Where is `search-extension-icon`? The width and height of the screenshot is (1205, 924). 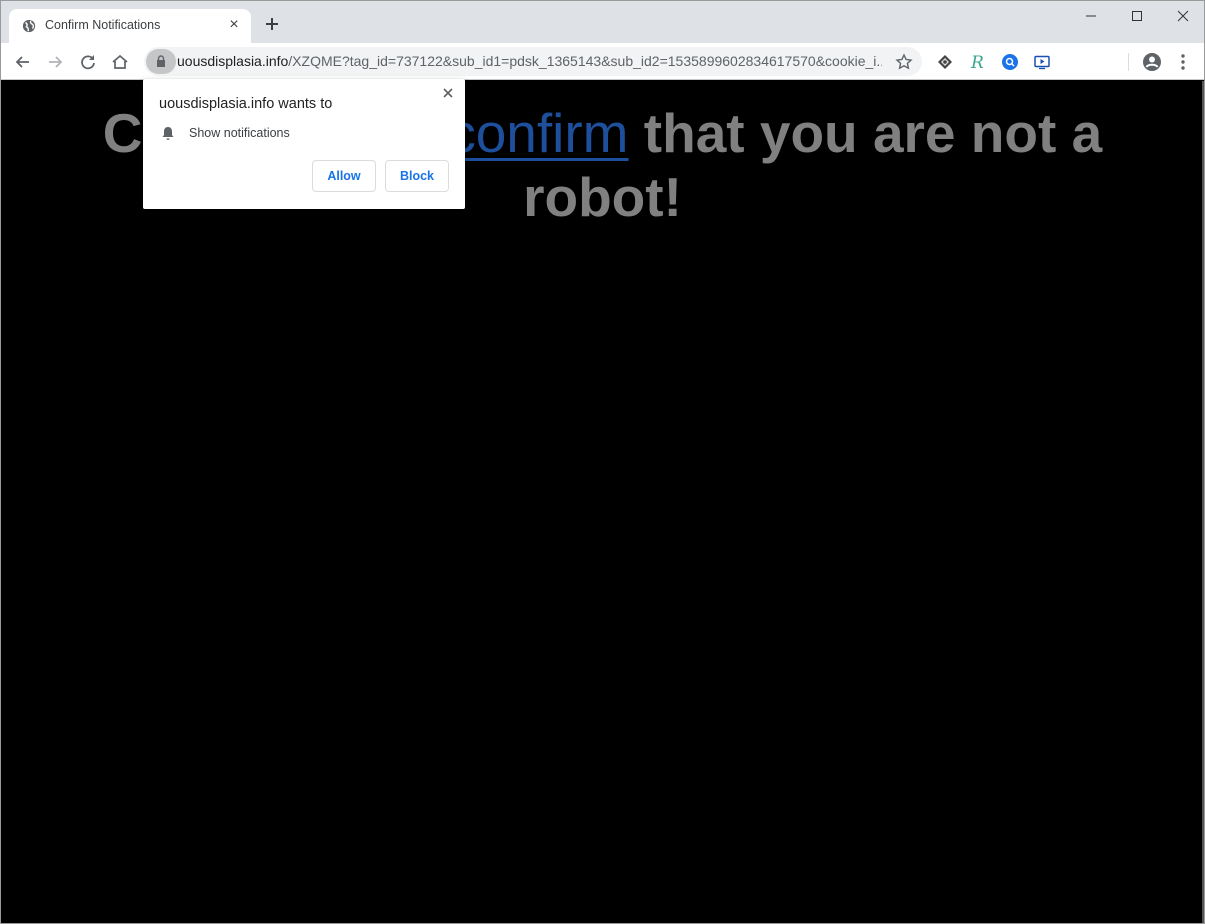
search-extension-icon is located at coordinates (1010, 62).